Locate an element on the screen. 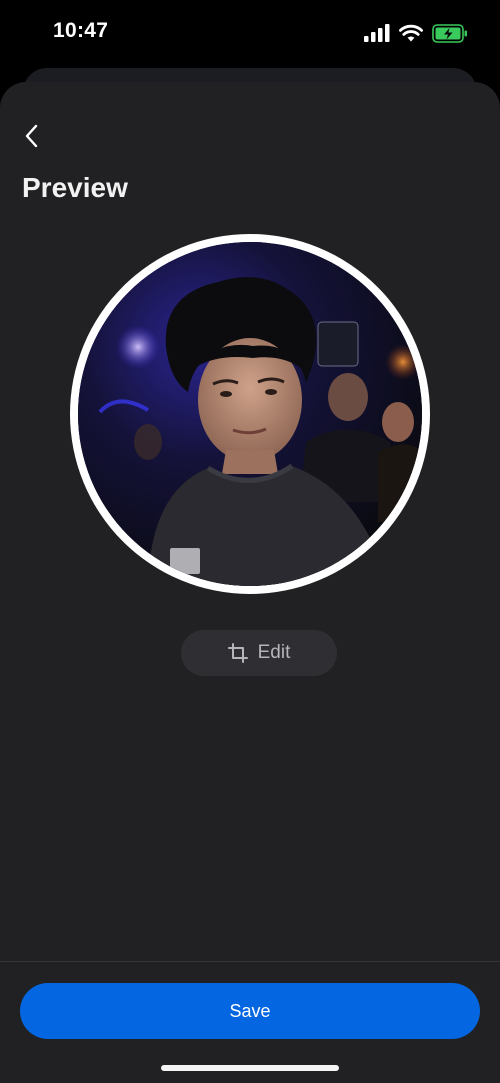  back-button is located at coordinates (32, 136).